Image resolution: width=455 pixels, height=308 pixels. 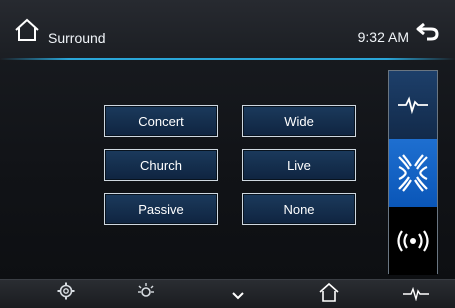 I want to click on page-title: Surround, so click(x=77, y=38).